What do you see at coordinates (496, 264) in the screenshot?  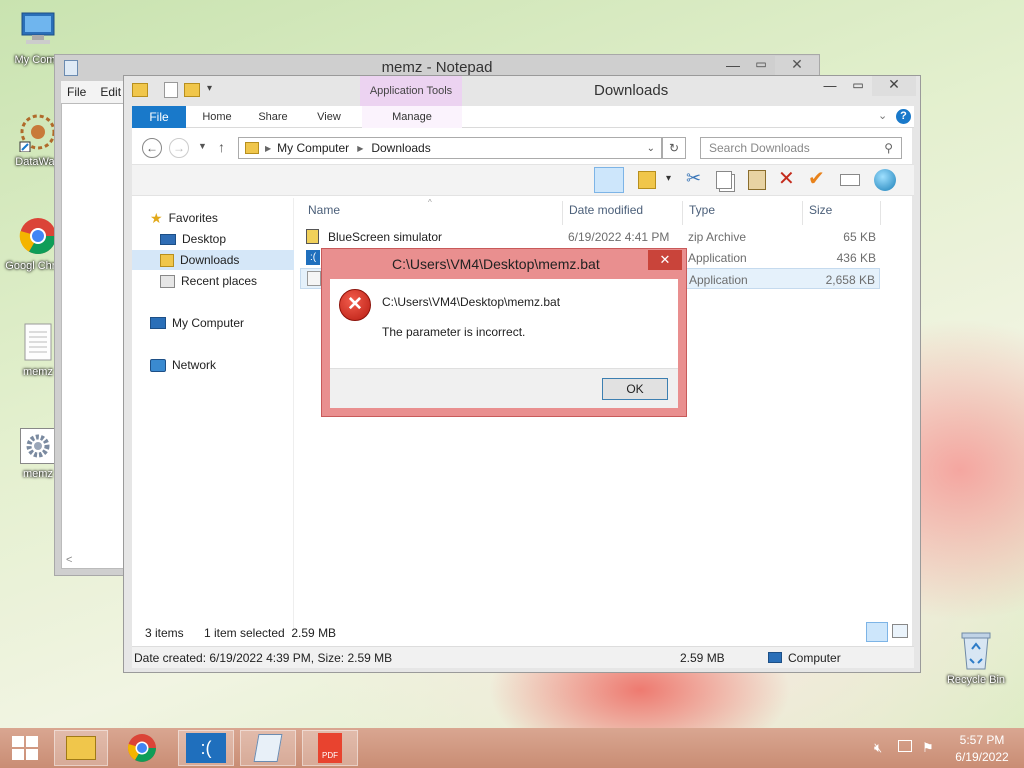 I see `dialog-title: C:\Users\VM4\Desktop\memz.bat` at bounding box center [496, 264].